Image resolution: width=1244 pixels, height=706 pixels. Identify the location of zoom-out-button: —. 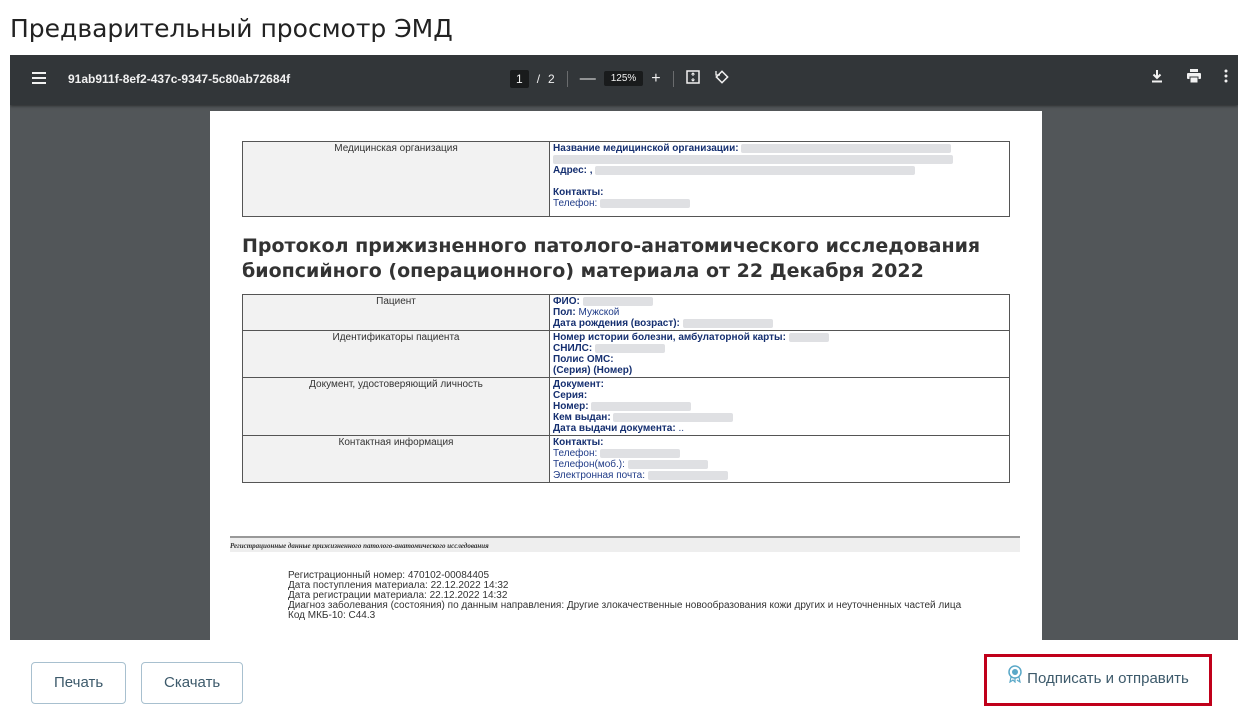
(588, 78).